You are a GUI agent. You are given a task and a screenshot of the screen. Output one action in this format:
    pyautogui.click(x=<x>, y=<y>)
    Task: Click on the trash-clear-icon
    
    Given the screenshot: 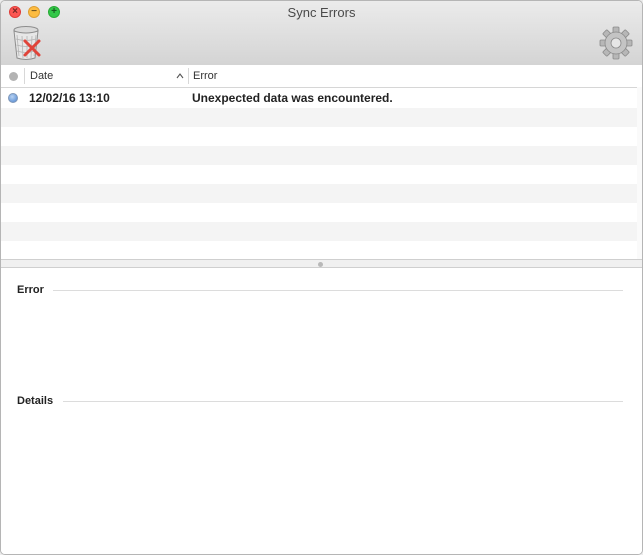 What is the action you would take?
    pyautogui.click(x=27, y=43)
    